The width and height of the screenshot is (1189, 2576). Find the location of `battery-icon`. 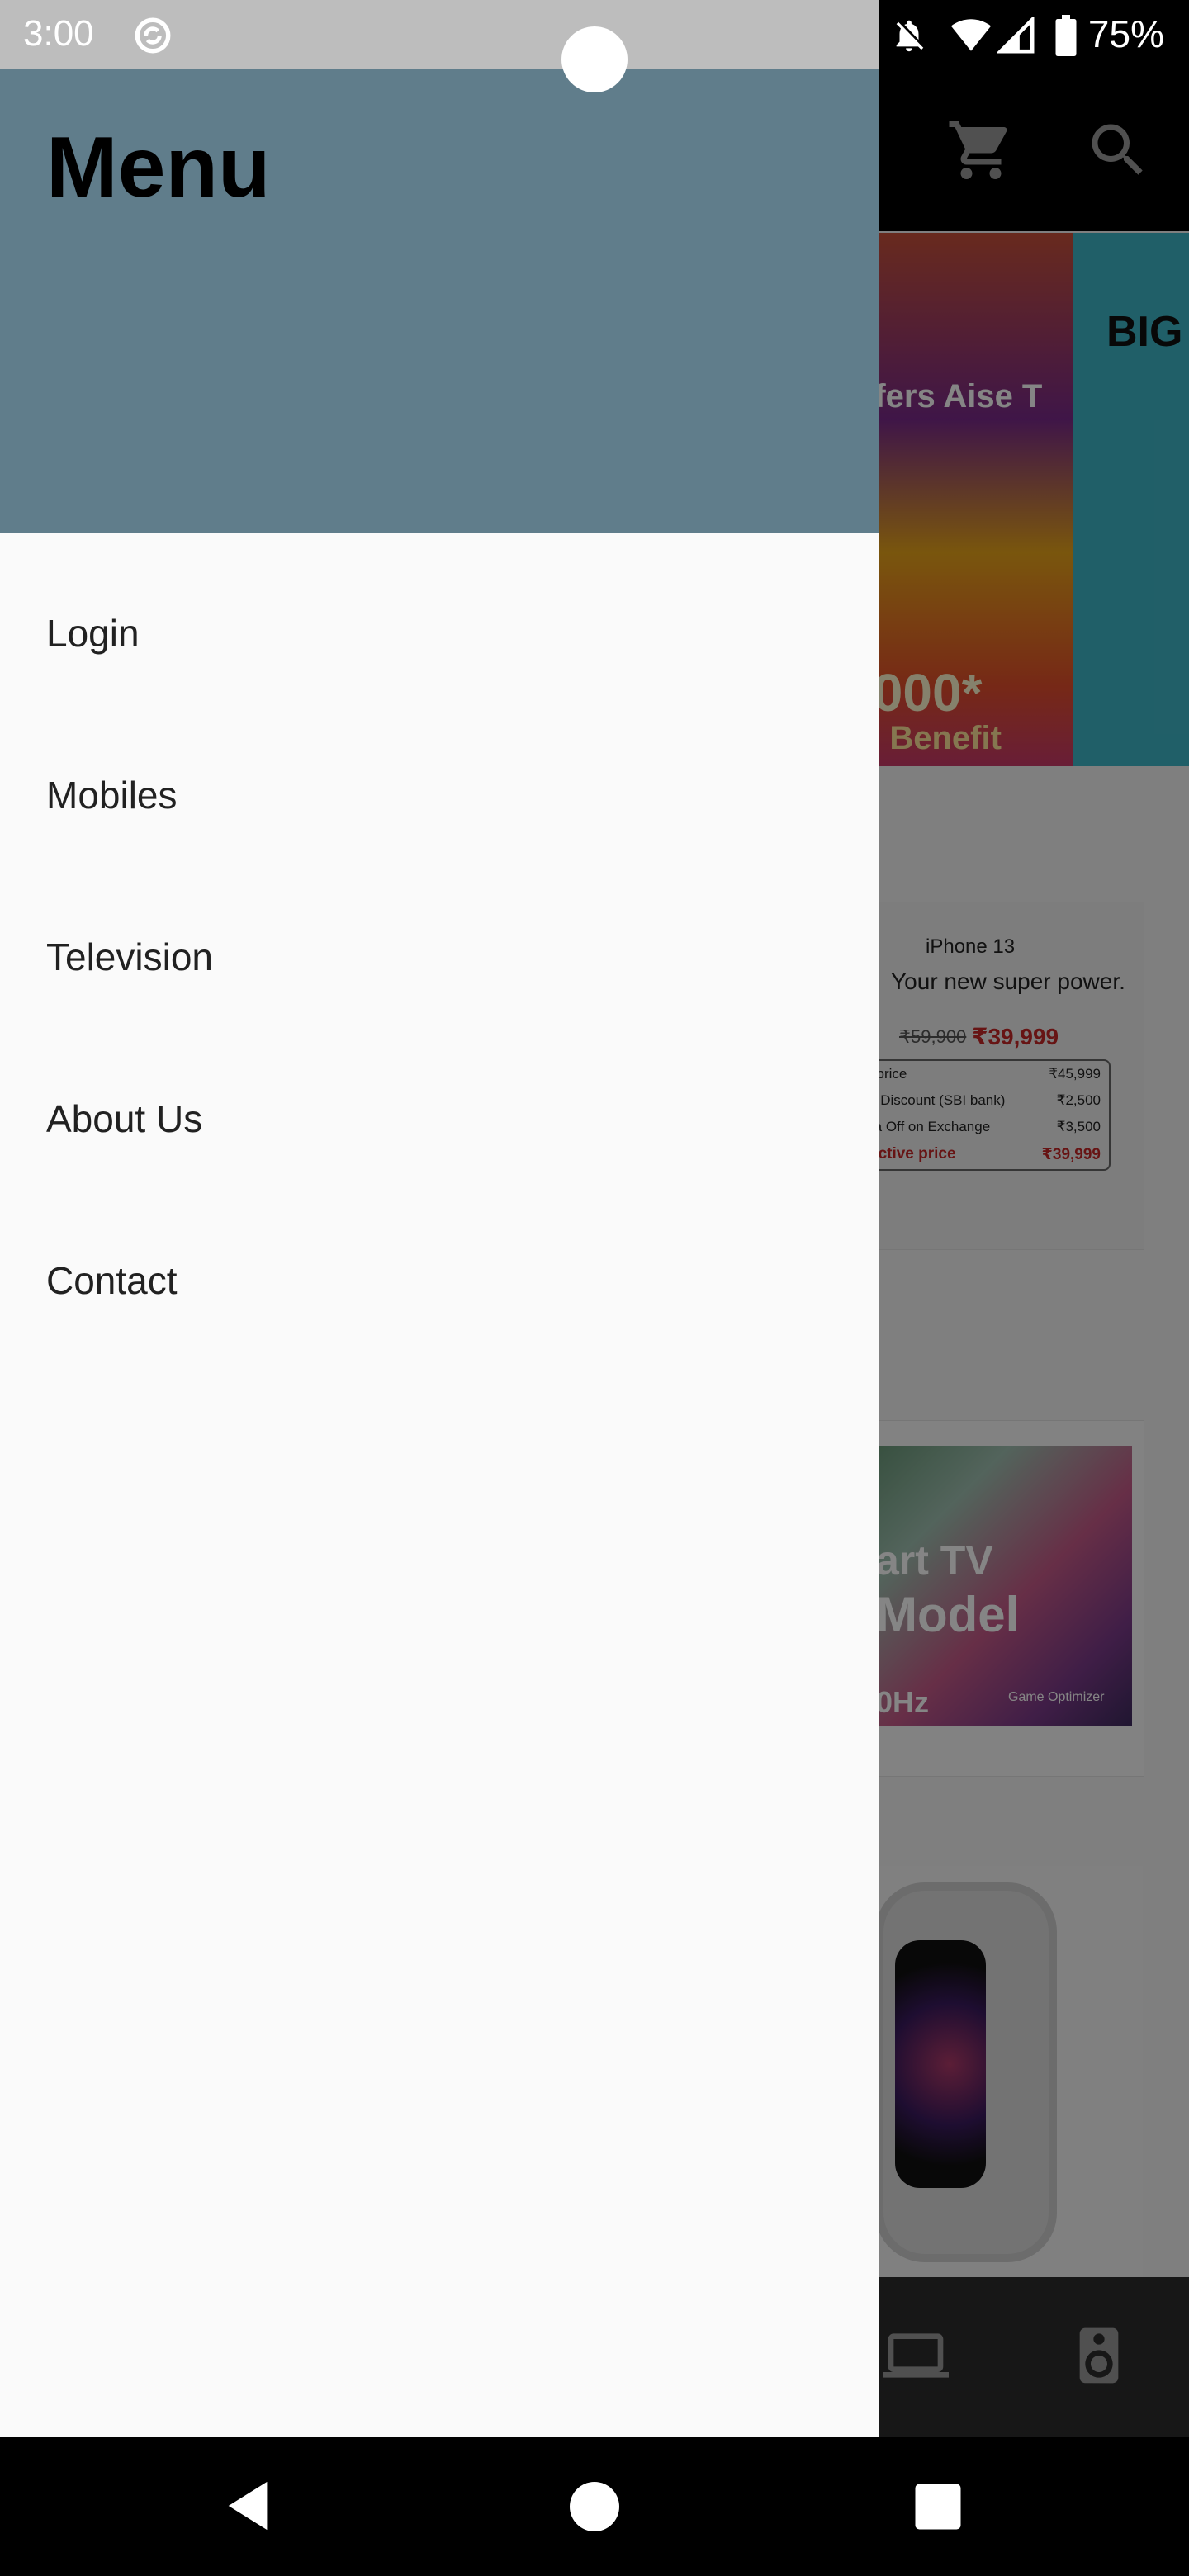

battery-icon is located at coordinates (1066, 35).